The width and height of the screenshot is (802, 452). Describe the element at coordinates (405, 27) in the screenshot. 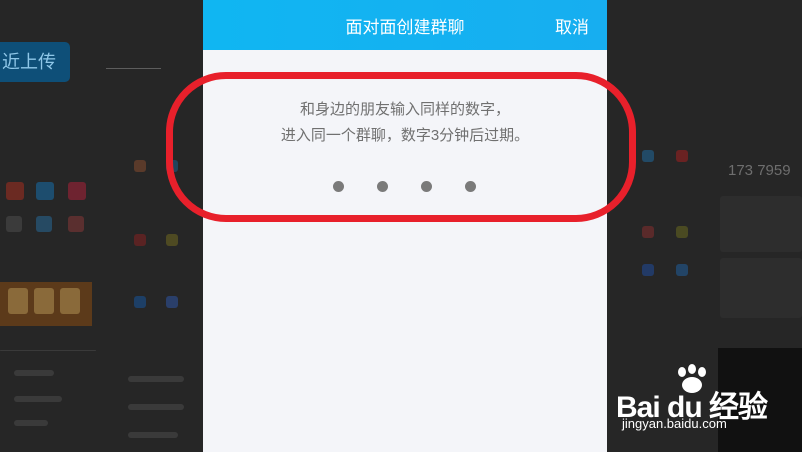

I see `dialog-title: 面对面创建群聊` at that location.